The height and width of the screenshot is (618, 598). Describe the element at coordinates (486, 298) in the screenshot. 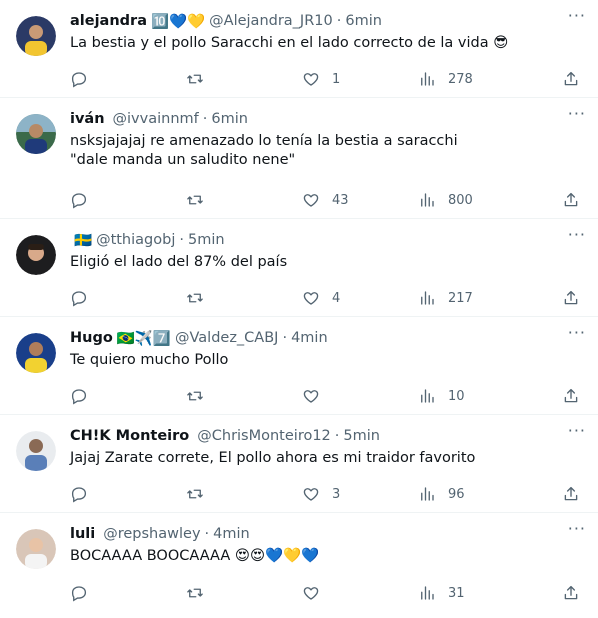

I see `views-button: 217` at that location.